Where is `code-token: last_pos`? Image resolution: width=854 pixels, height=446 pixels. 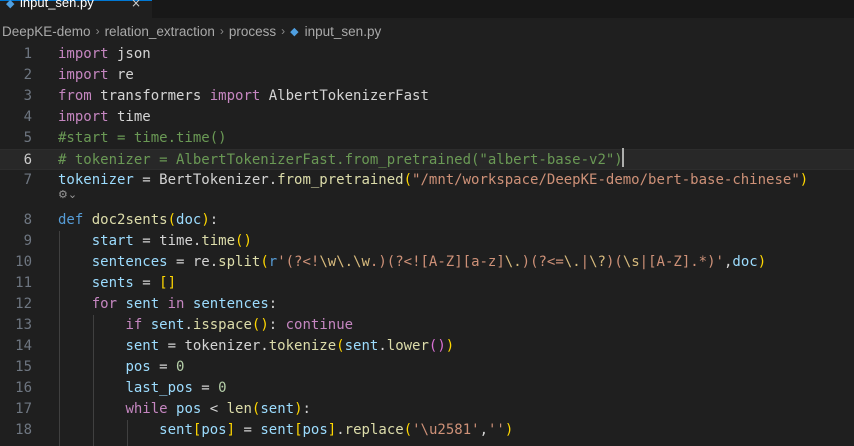 code-token: last_pos is located at coordinates (159, 388).